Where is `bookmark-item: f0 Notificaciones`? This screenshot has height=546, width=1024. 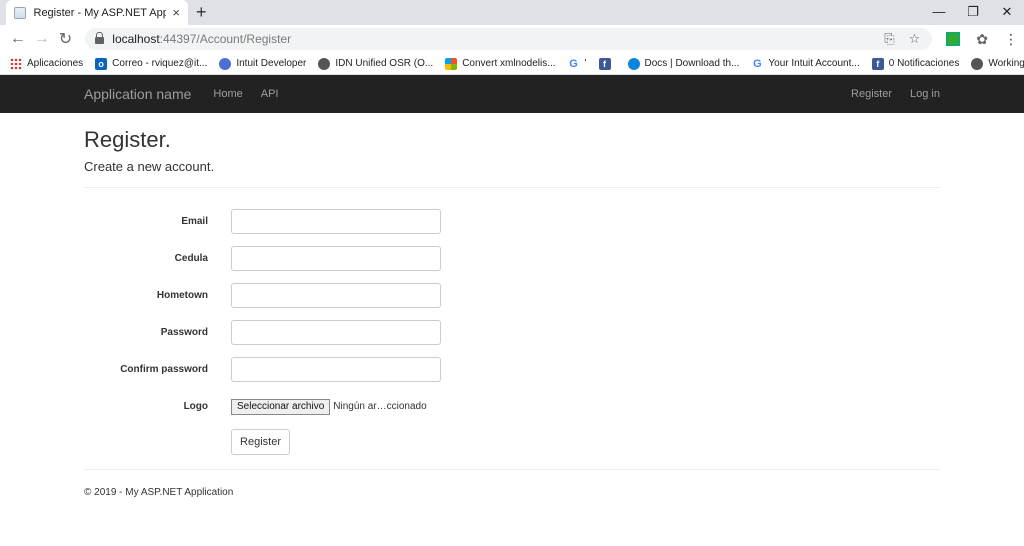 bookmark-item: f0 Notificaciones is located at coordinates (915, 63).